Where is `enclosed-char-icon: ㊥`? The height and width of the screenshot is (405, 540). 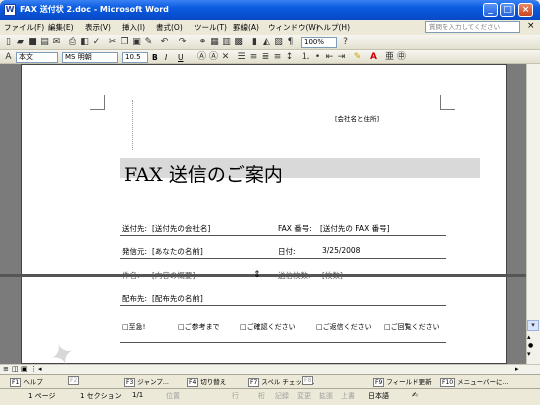 enclosed-char-icon: ㊥ is located at coordinates (401, 57).